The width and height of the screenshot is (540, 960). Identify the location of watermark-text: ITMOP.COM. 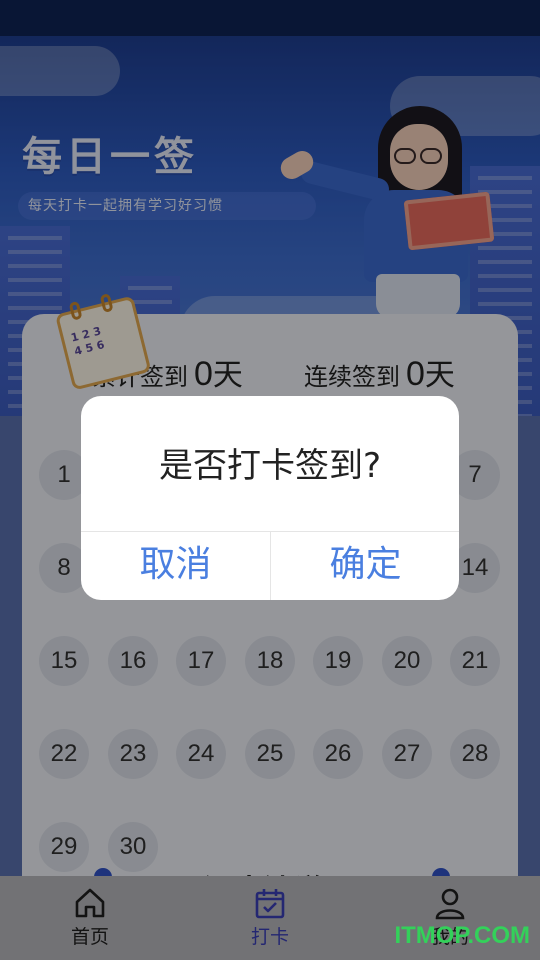
(462, 935).